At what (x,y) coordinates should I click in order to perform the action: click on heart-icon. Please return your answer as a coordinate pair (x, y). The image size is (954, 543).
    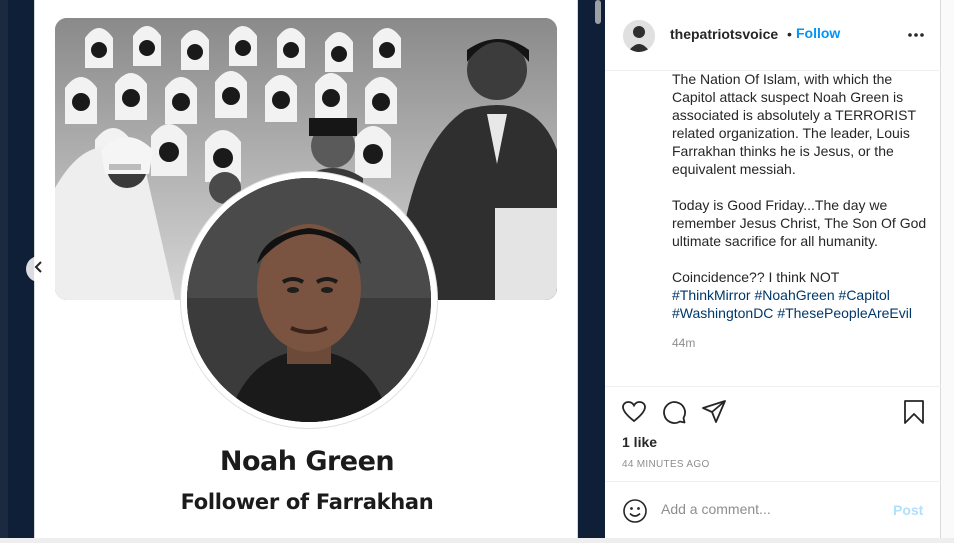
    Looking at the image, I should click on (634, 412).